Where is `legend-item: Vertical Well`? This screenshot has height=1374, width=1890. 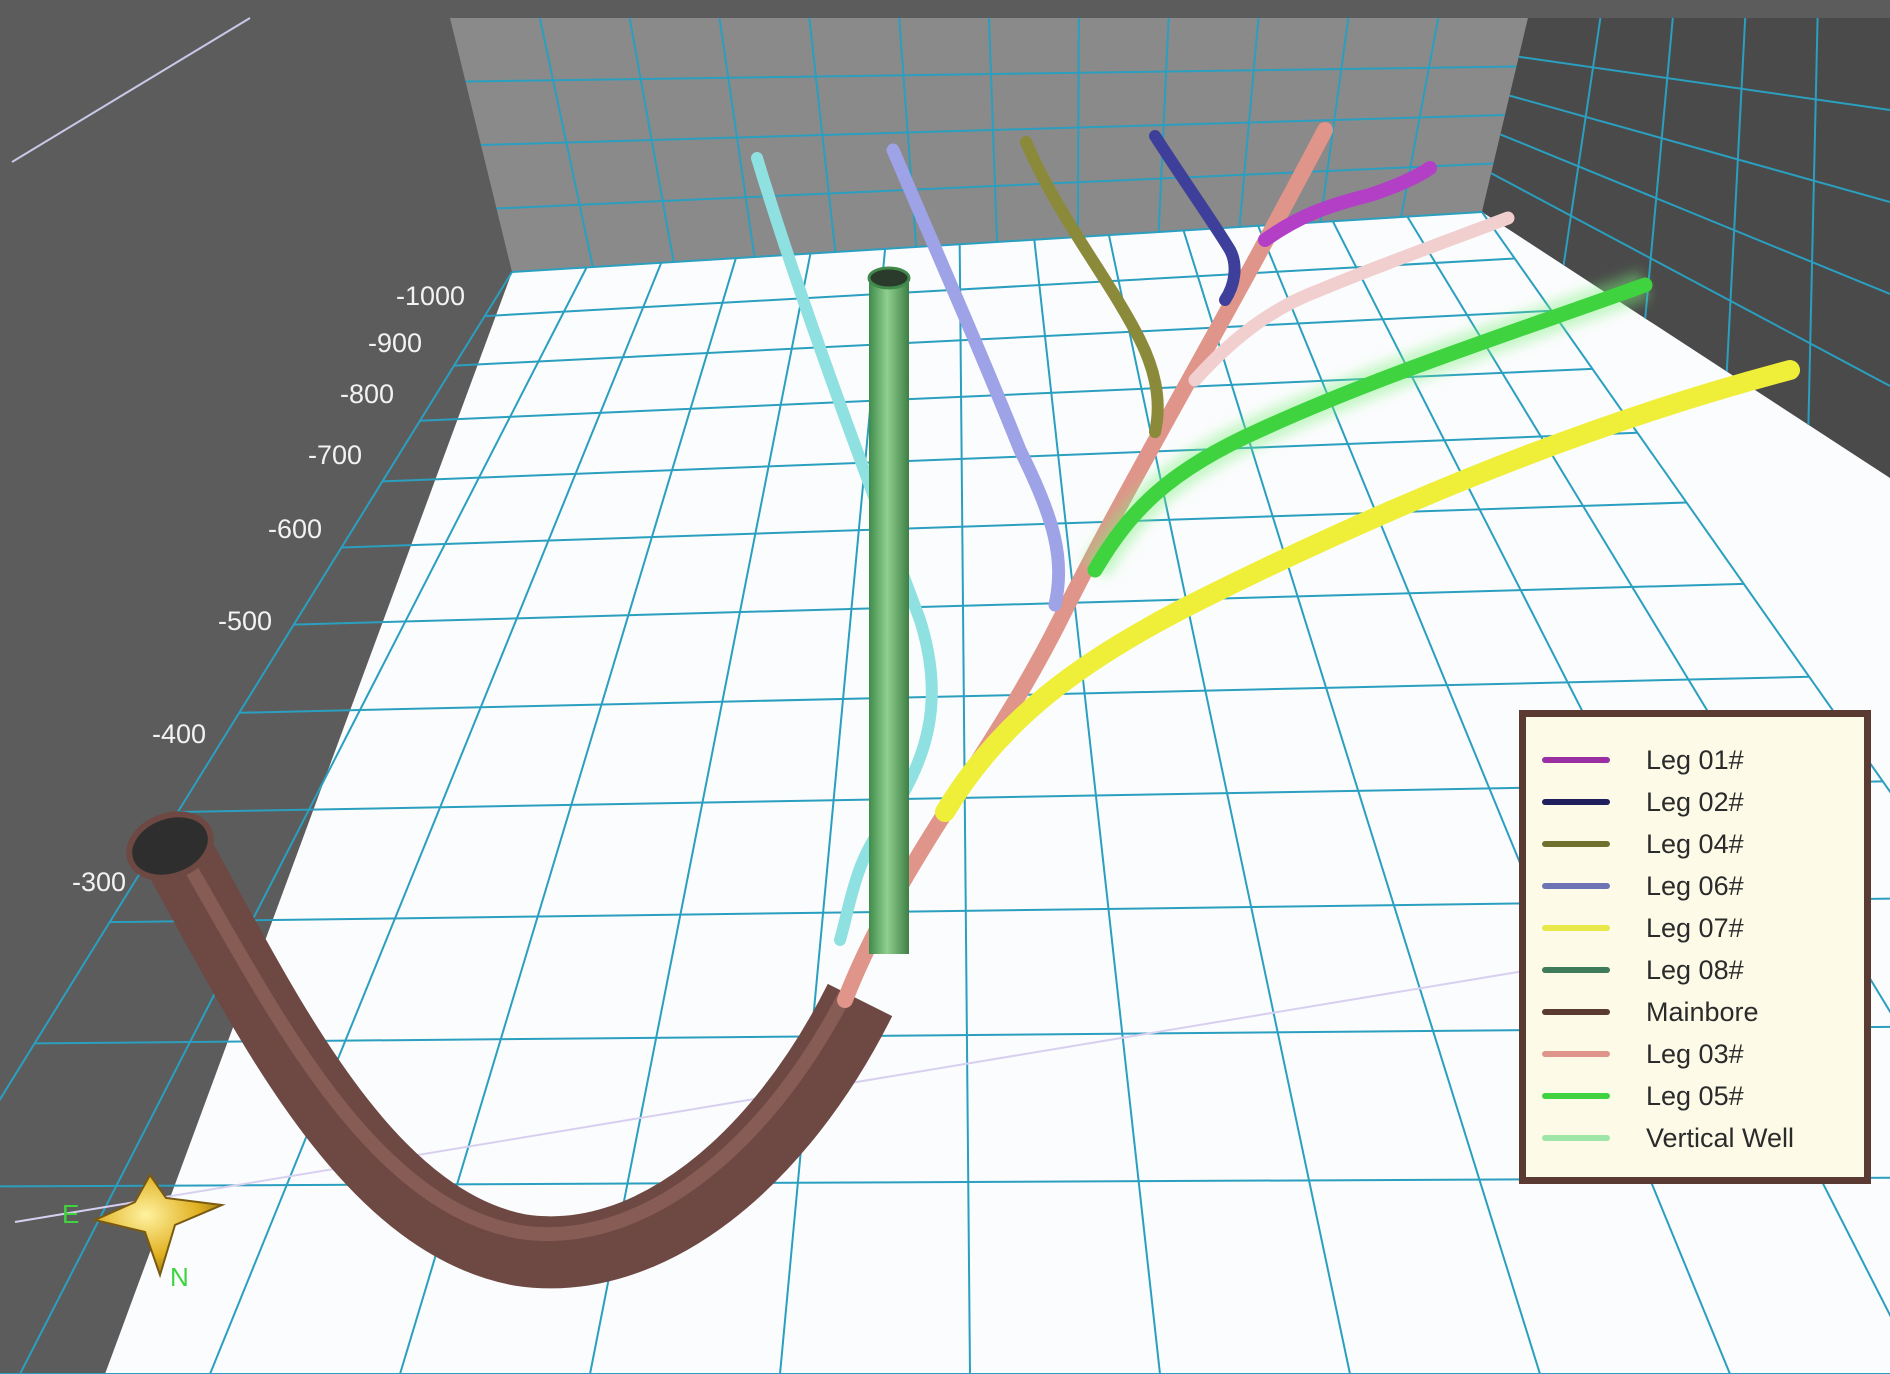 legend-item: Vertical Well is located at coordinates (1695, 1138).